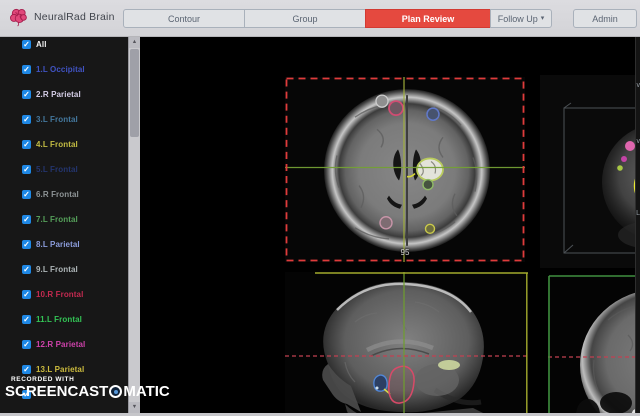 The height and width of the screenshot is (416, 640). What do you see at coordinates (74, 17) in the screenshot?
I see `app-title: NeuralRad Brain` at bounding box center [74, 17].